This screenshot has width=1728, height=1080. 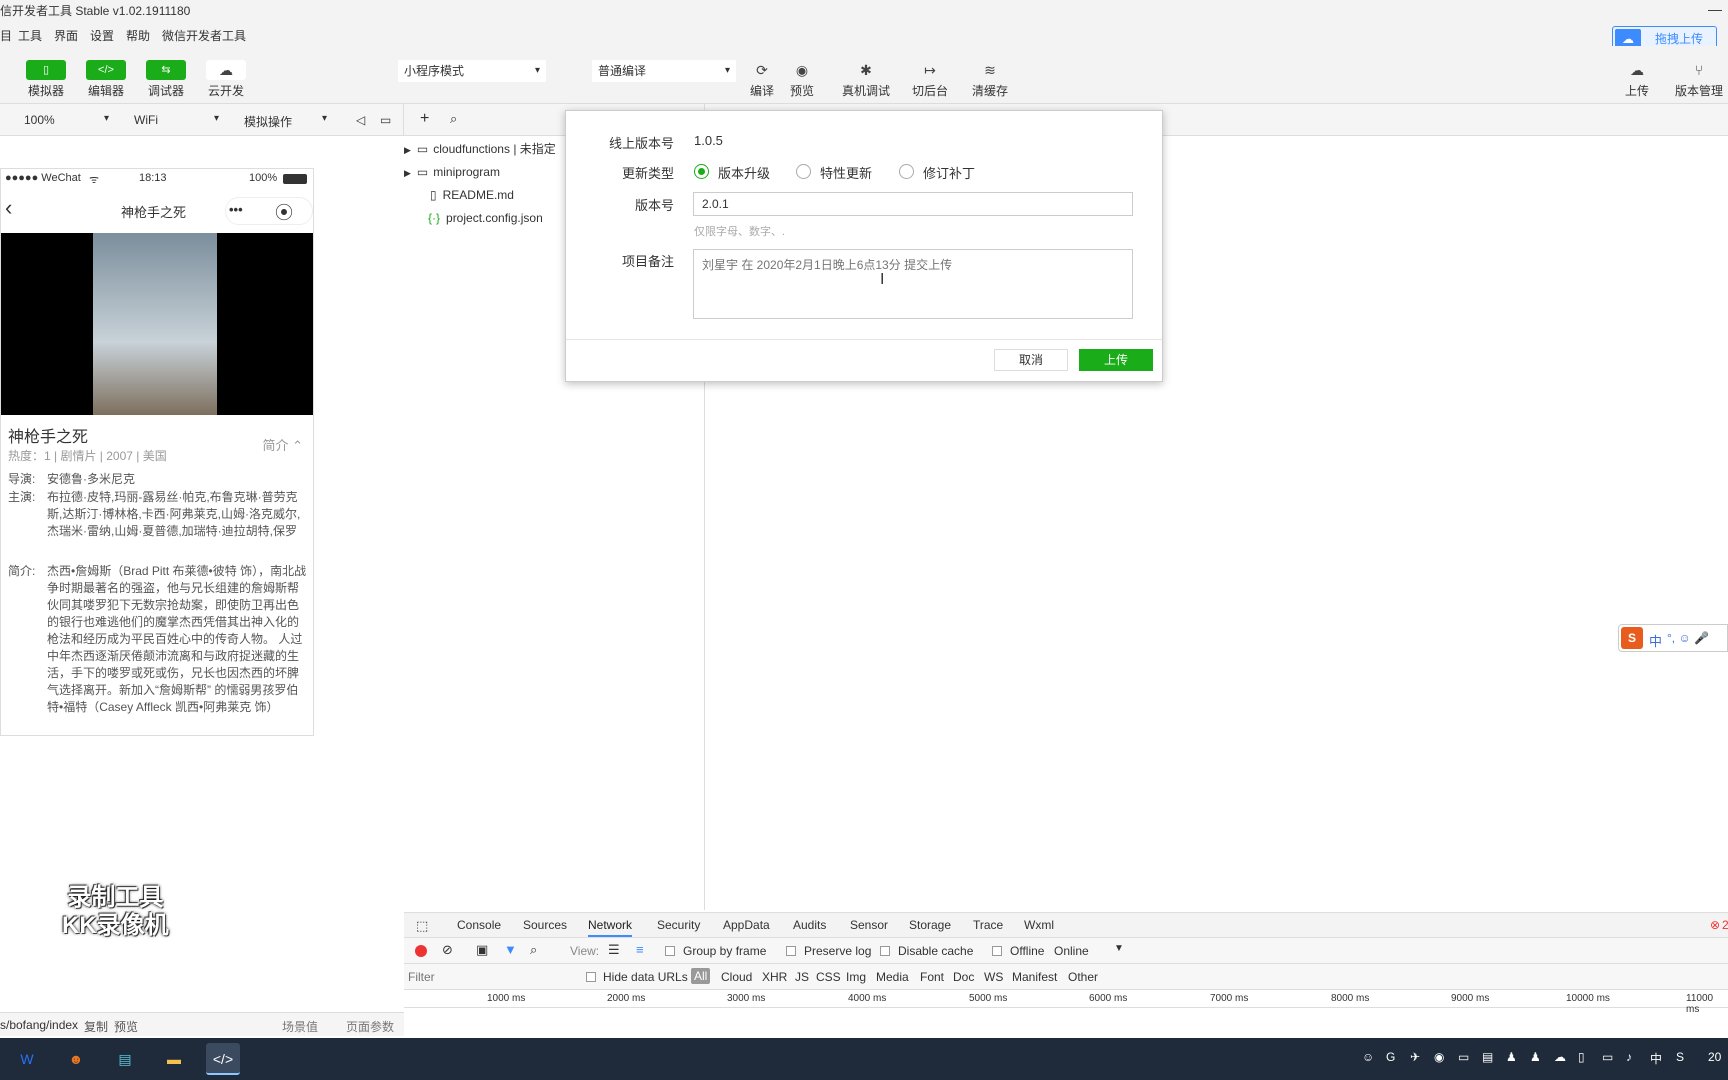 I want to click on preview-link: 预览, so click(x=126, y=1026).